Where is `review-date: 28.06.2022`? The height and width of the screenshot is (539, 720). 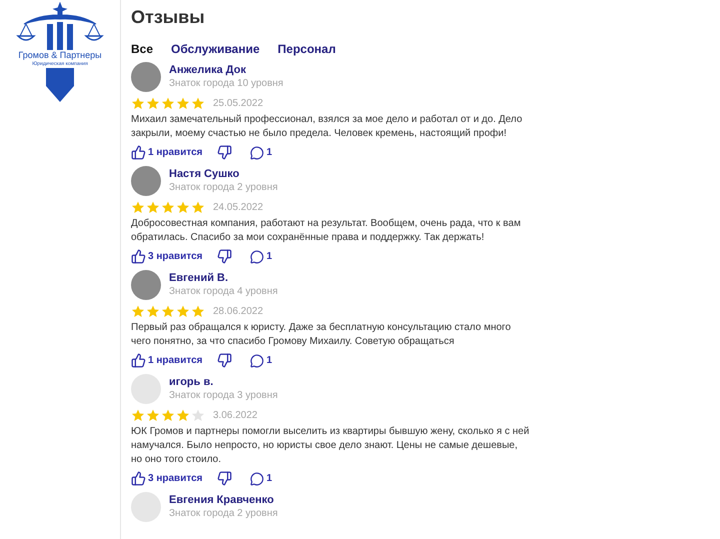
review-date: 28.06.2022 is located at coordinates (238, 312).